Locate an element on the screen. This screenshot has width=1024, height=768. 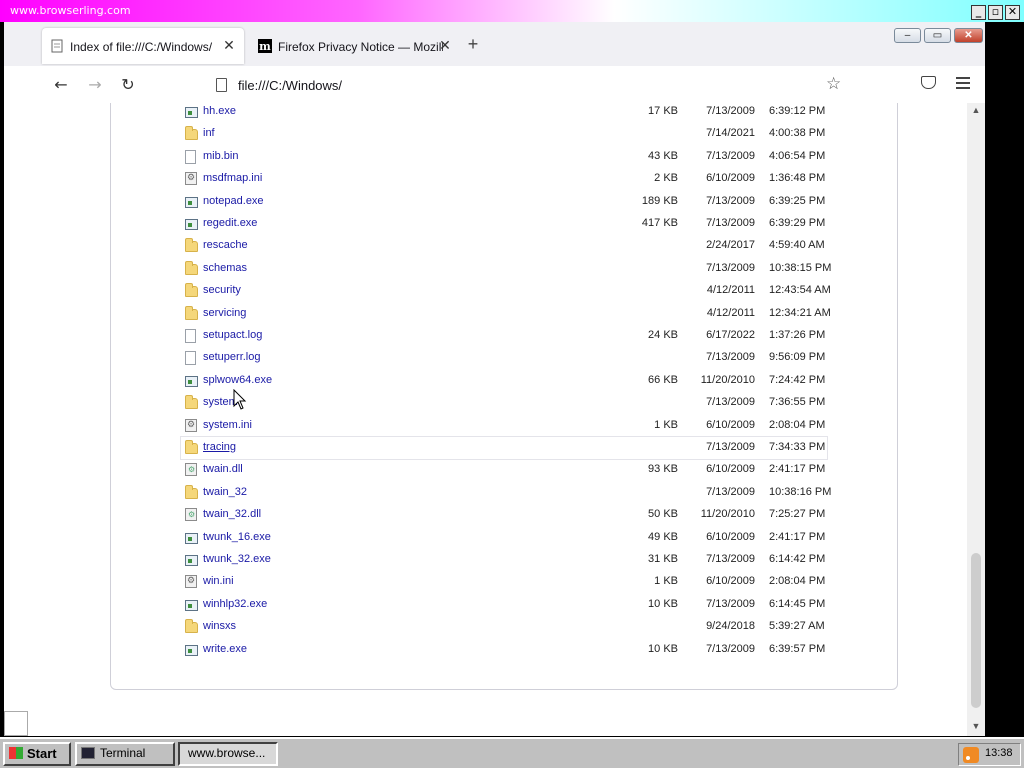
file-row: winsxs 9/24/2018 5:39:27 AM is located at coordinates (504, 627).